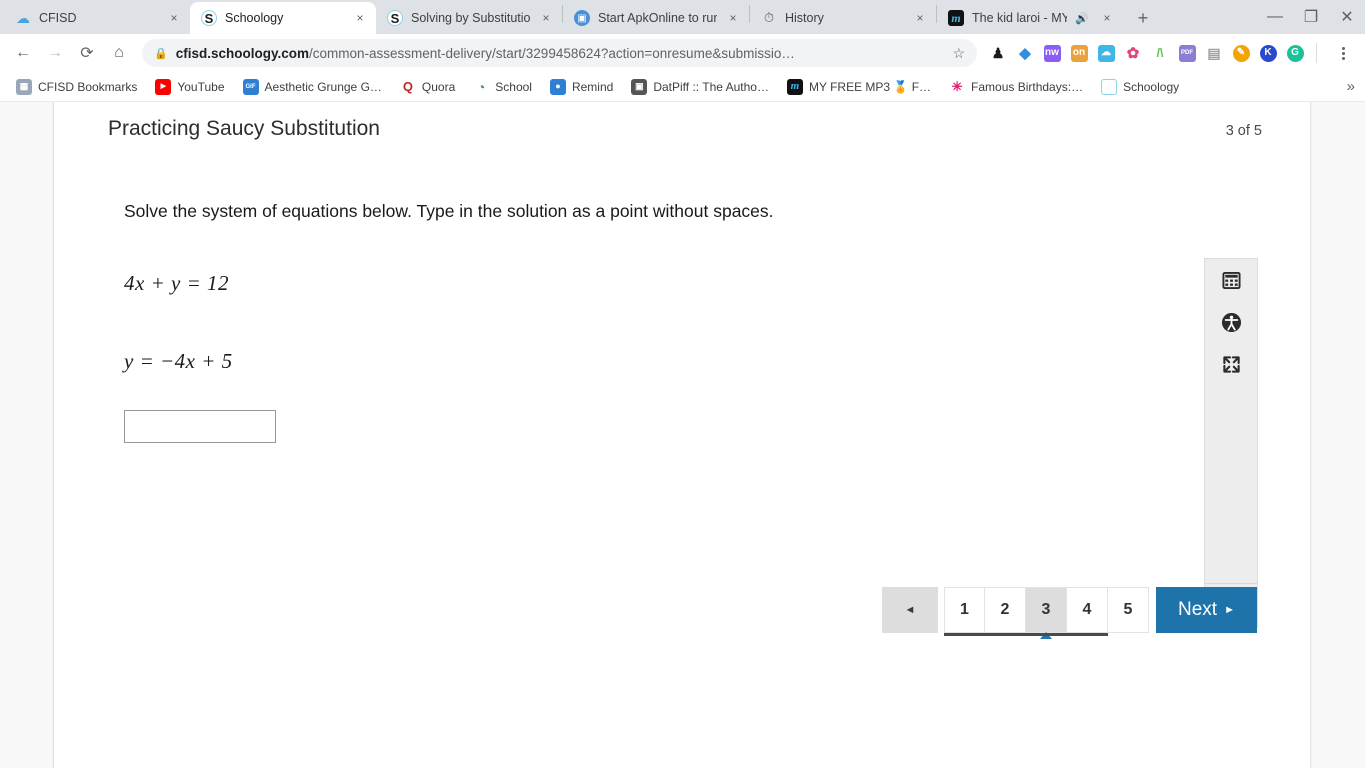  I want to click on home-icon: ⌂, so click(119, 53).